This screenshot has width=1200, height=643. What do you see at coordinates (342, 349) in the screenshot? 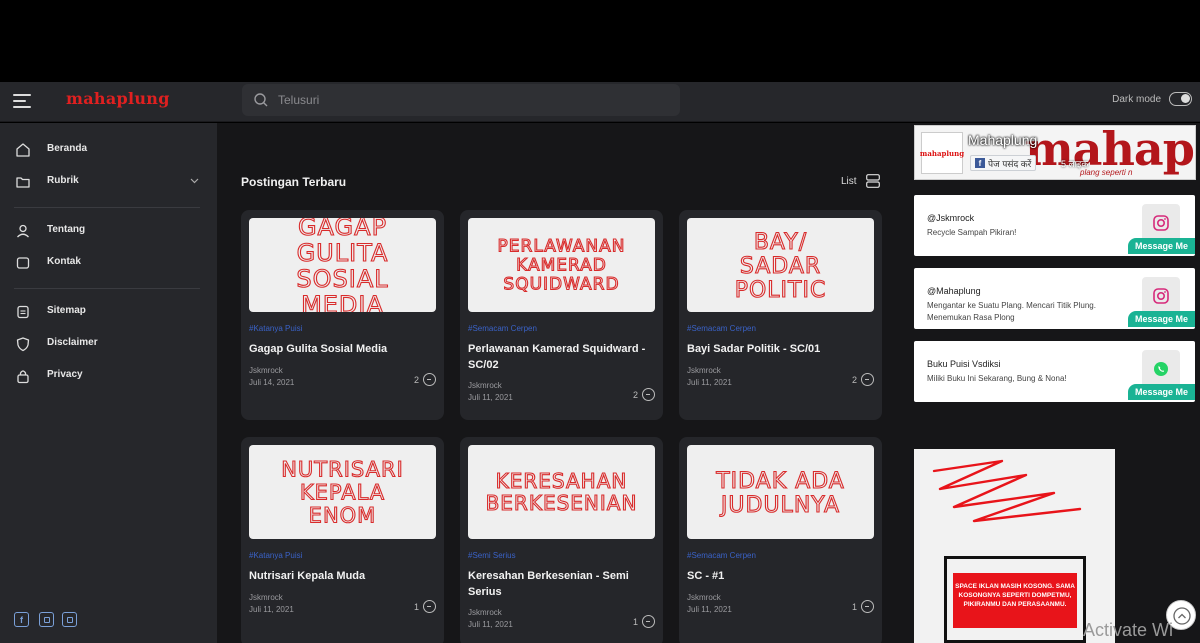
I see `post-title: Gagap Gulita Sosial Media` at bounding box center [342, 349].